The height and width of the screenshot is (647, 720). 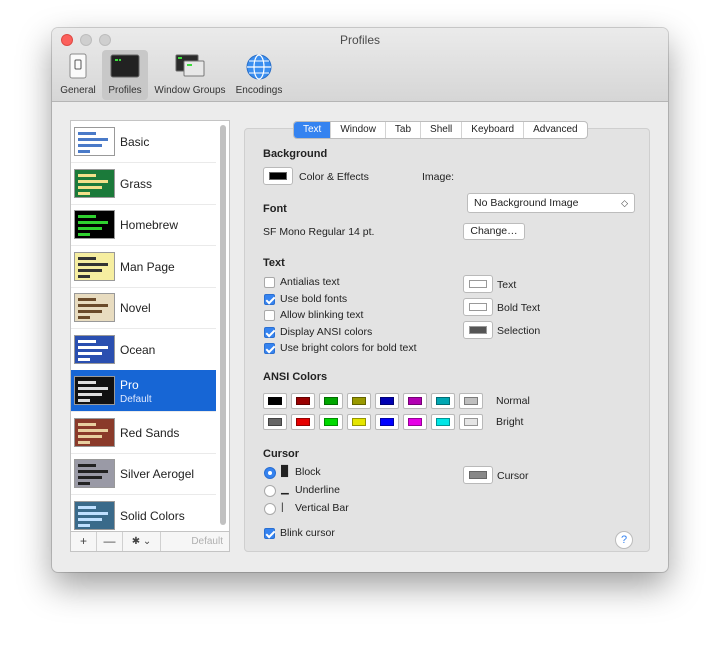 I want to click on profile-row-basic: Basic, so click(x=143, y=142).